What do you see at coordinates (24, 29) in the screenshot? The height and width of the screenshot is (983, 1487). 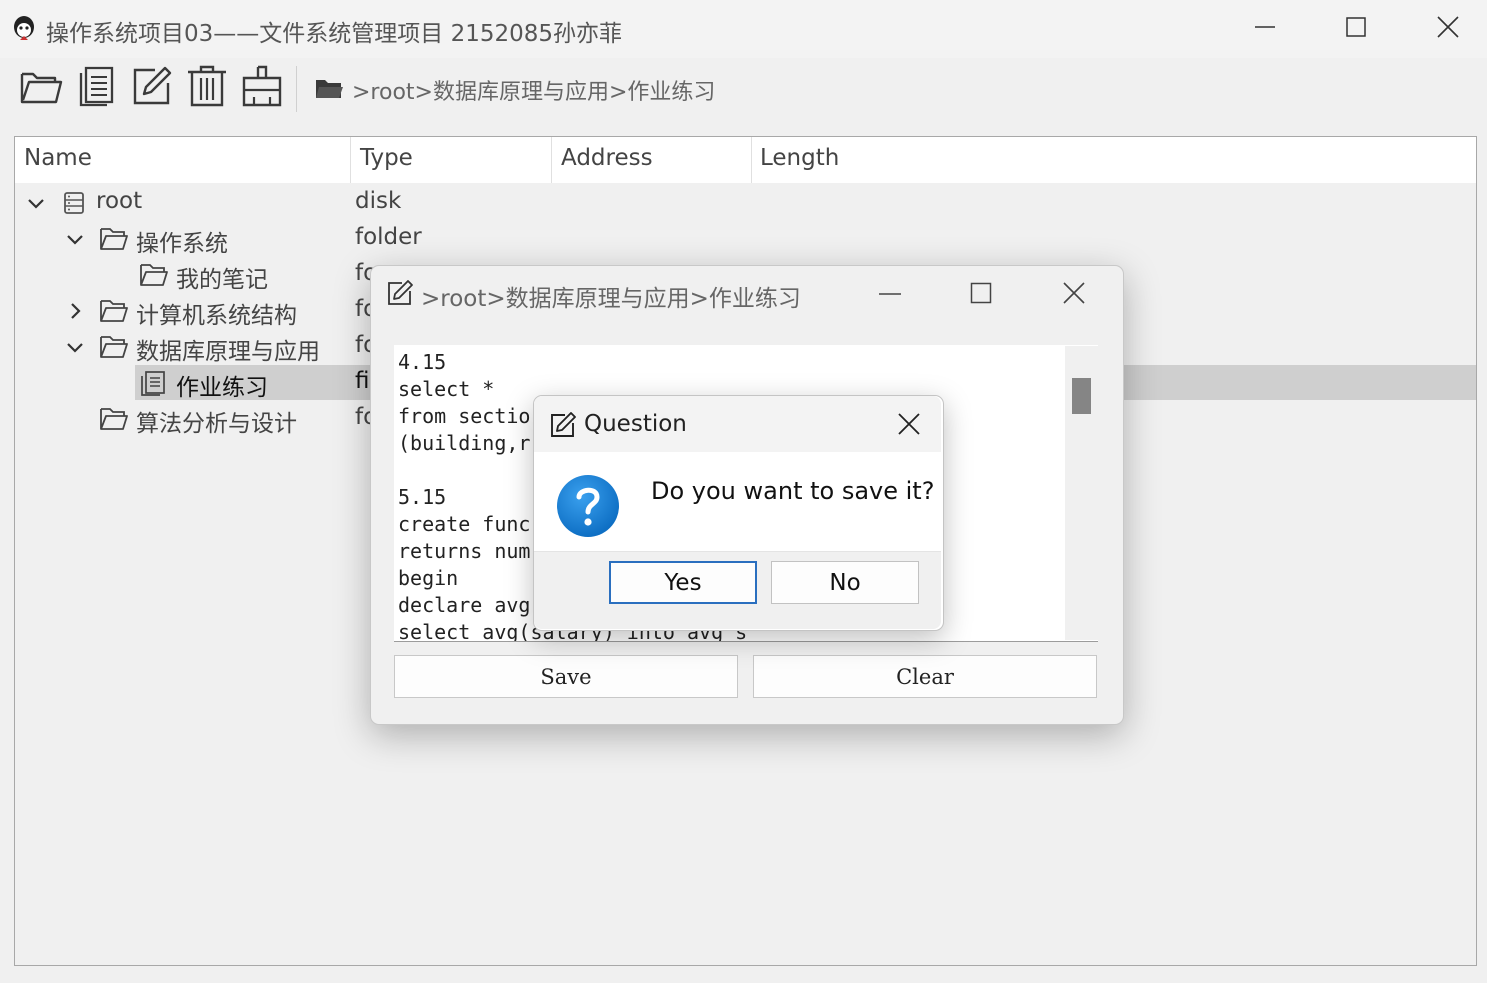 I see `app-logo-icon` at bounding box center [24, 29].